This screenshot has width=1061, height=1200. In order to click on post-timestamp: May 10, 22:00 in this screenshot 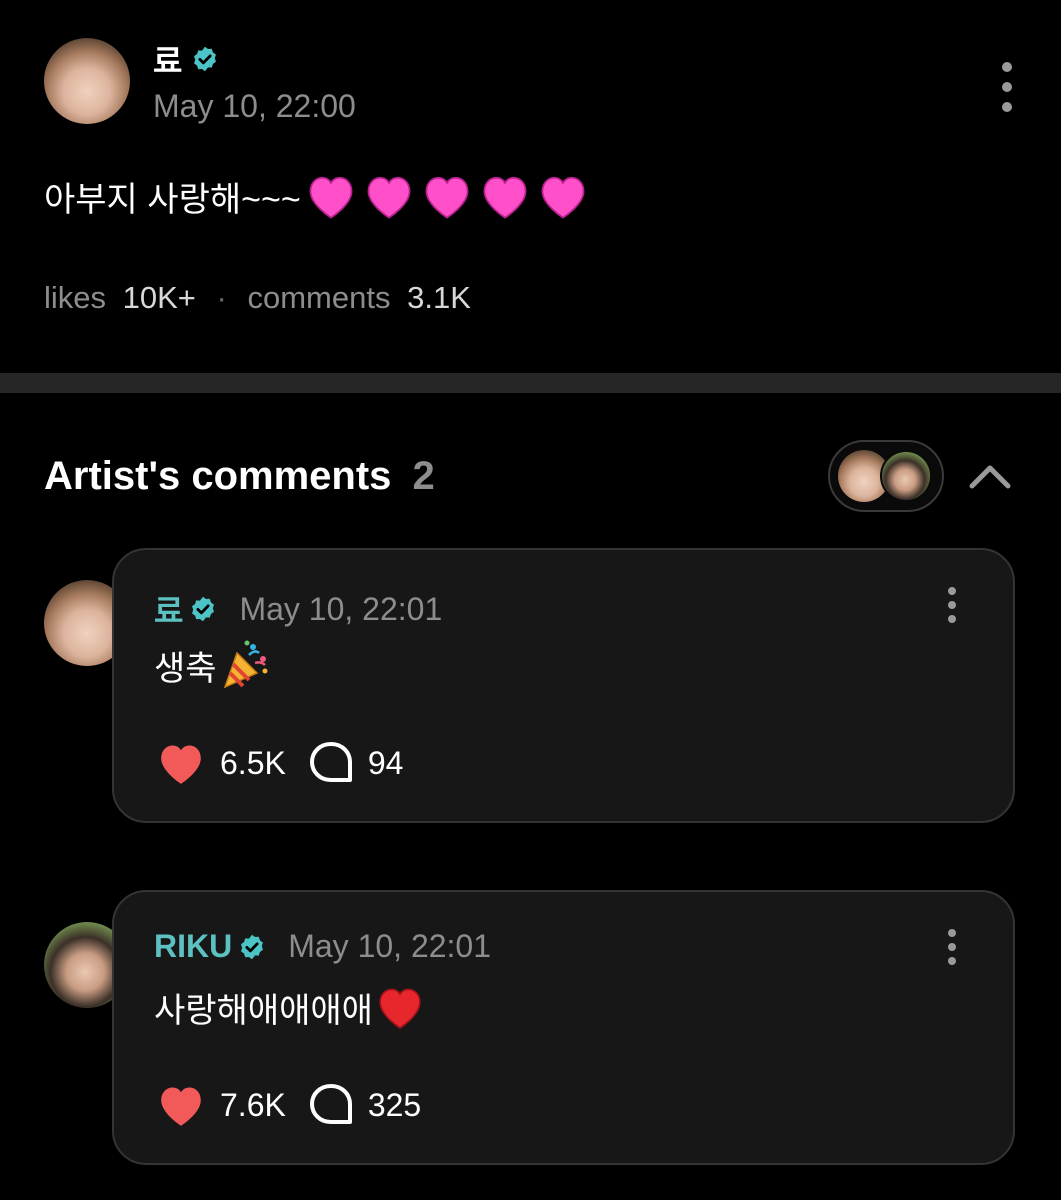, I will do `click(254, 106)`.